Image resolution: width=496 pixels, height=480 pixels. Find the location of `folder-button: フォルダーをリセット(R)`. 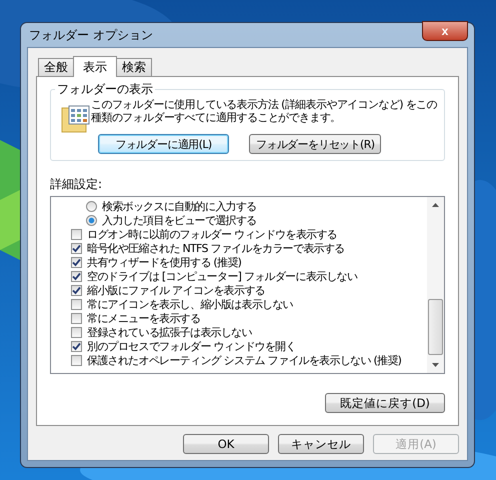

folder-button: フォルダーをリセット(R) is located at coordinates (315, 144).